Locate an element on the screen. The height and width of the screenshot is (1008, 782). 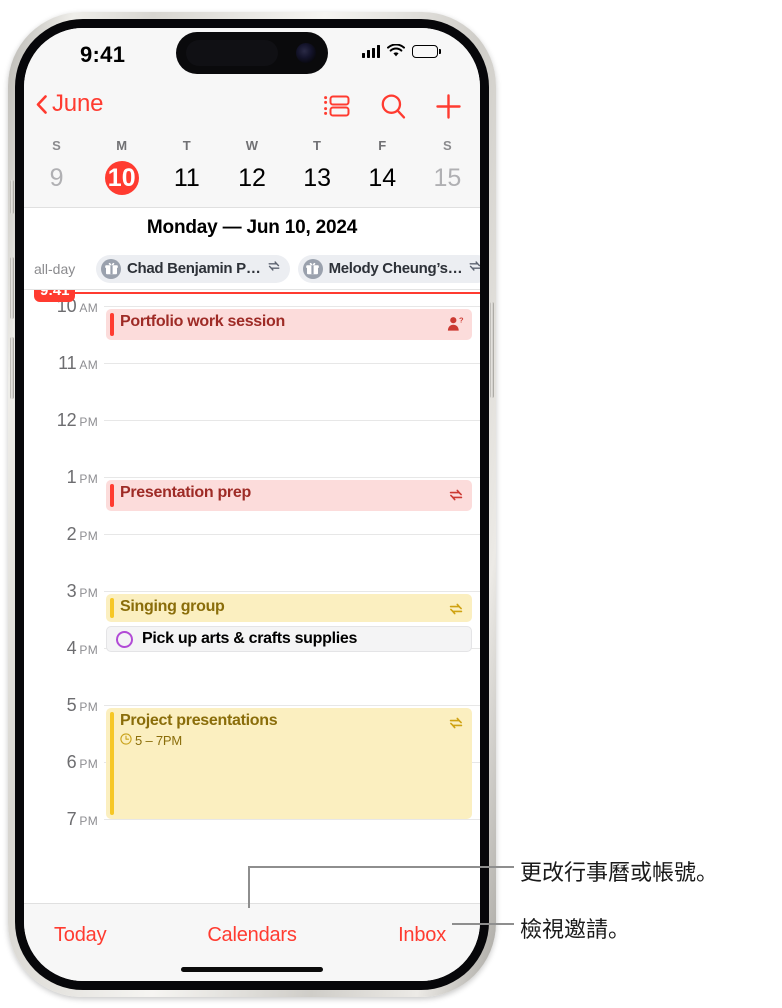
reminder-item: Pick up arts & crafts supplies is located at coordinates (289, 639).